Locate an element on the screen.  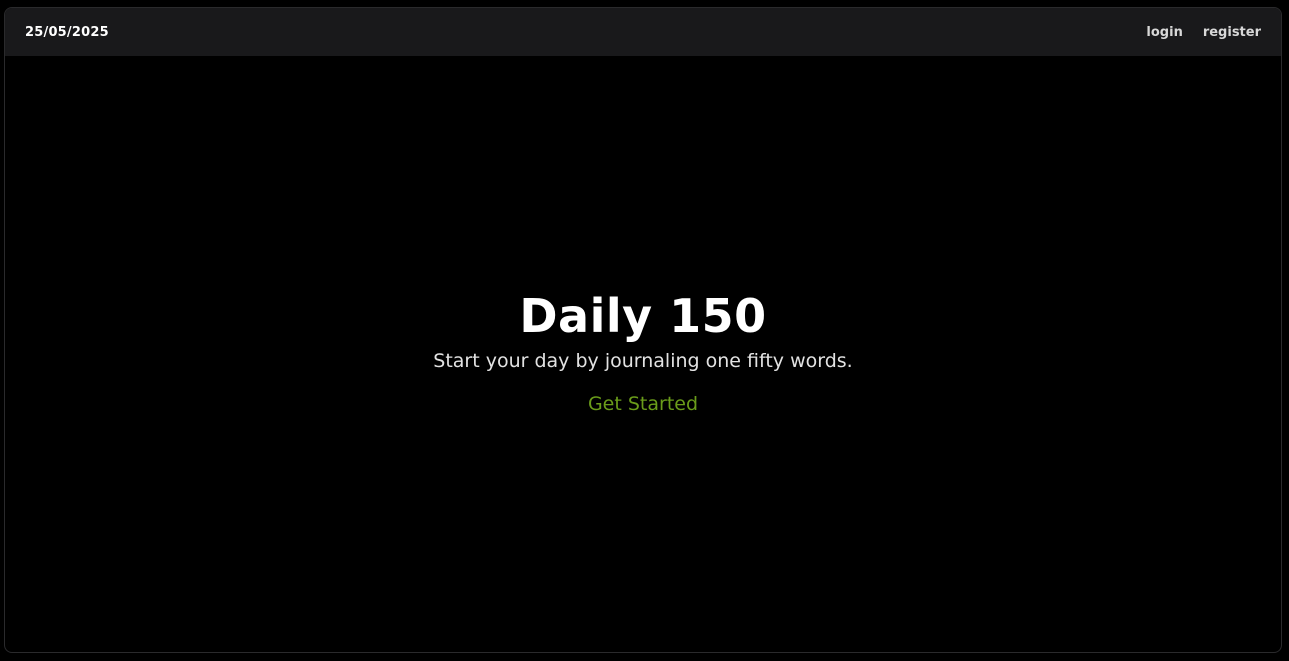
get-started-link: Get Started is located at coordinates (643, 404).